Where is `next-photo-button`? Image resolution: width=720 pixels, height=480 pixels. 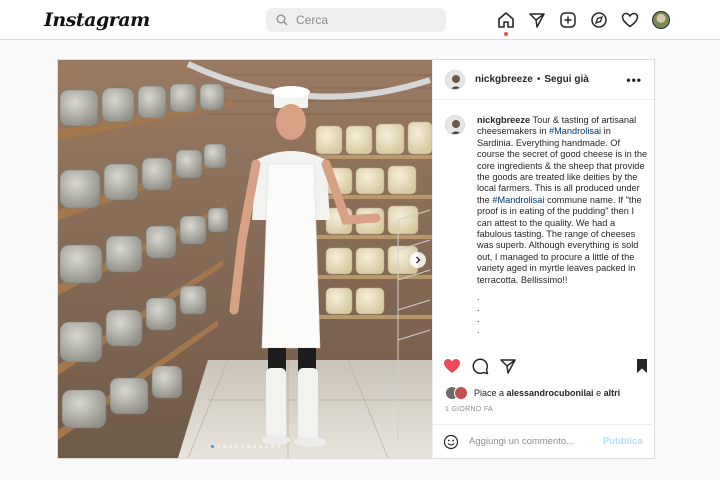
next-photo-button is located at coordinates (418, 260).